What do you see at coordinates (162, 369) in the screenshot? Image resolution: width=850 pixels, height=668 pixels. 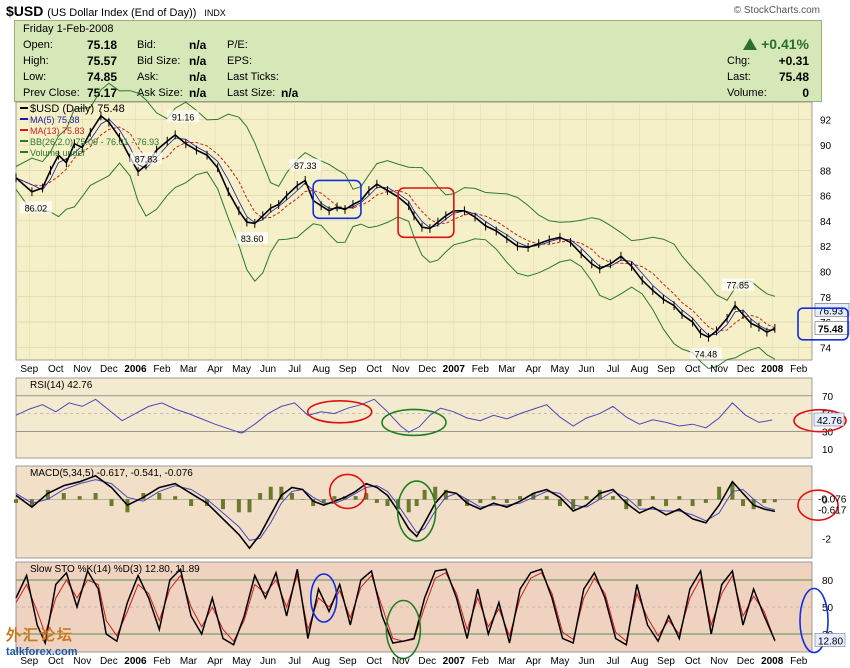 I see `price-x-tick: Feb` at bounding box center [162, 369].